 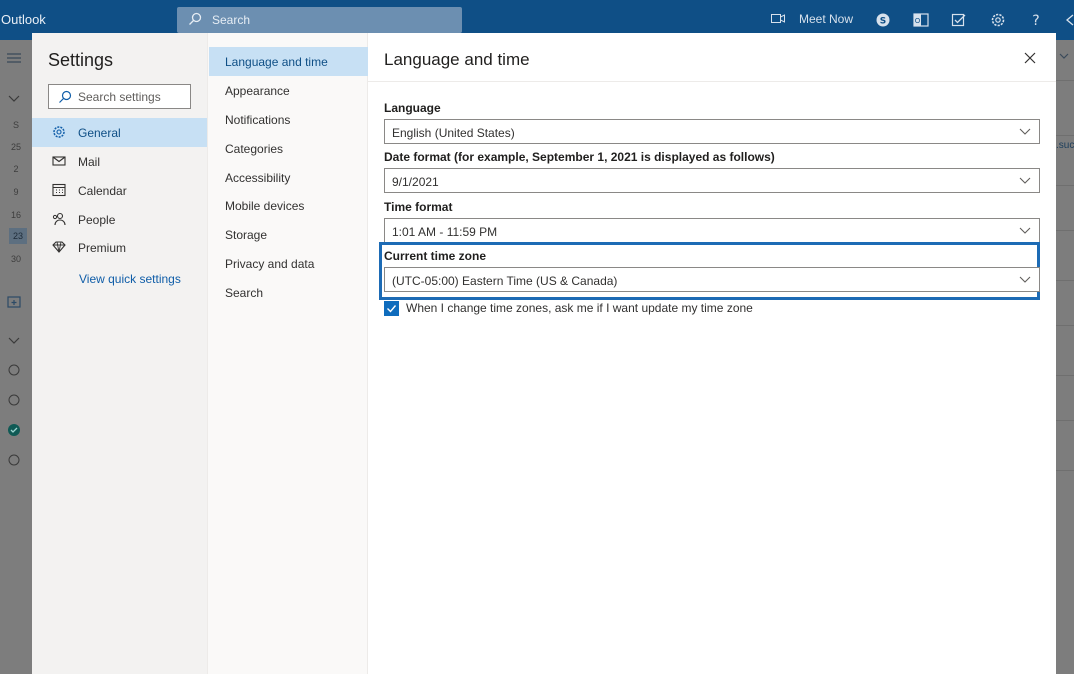 What do you see at coordinates (712, 279) in the screenshot?
I see `time-zone-dropdown: (UTC-05:00) Eastern Time (US & Canada)` at bounding box center [712, 279].